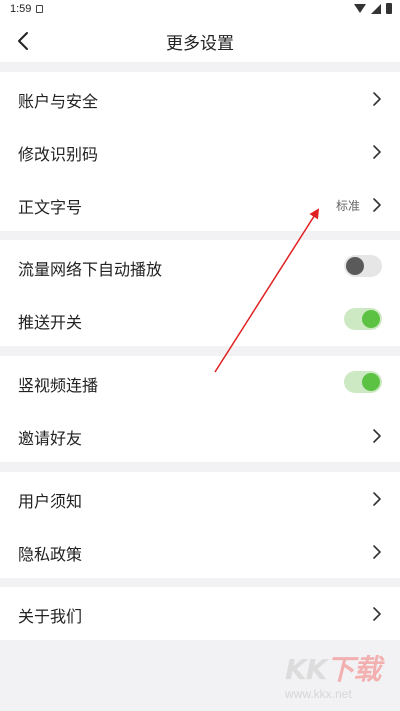 Image resolution: width=400 pixels, height=711 pixels. Describe the element at coordinates (50, 438) in the screenshot. I see `row-label: 邀请好友` at that location.